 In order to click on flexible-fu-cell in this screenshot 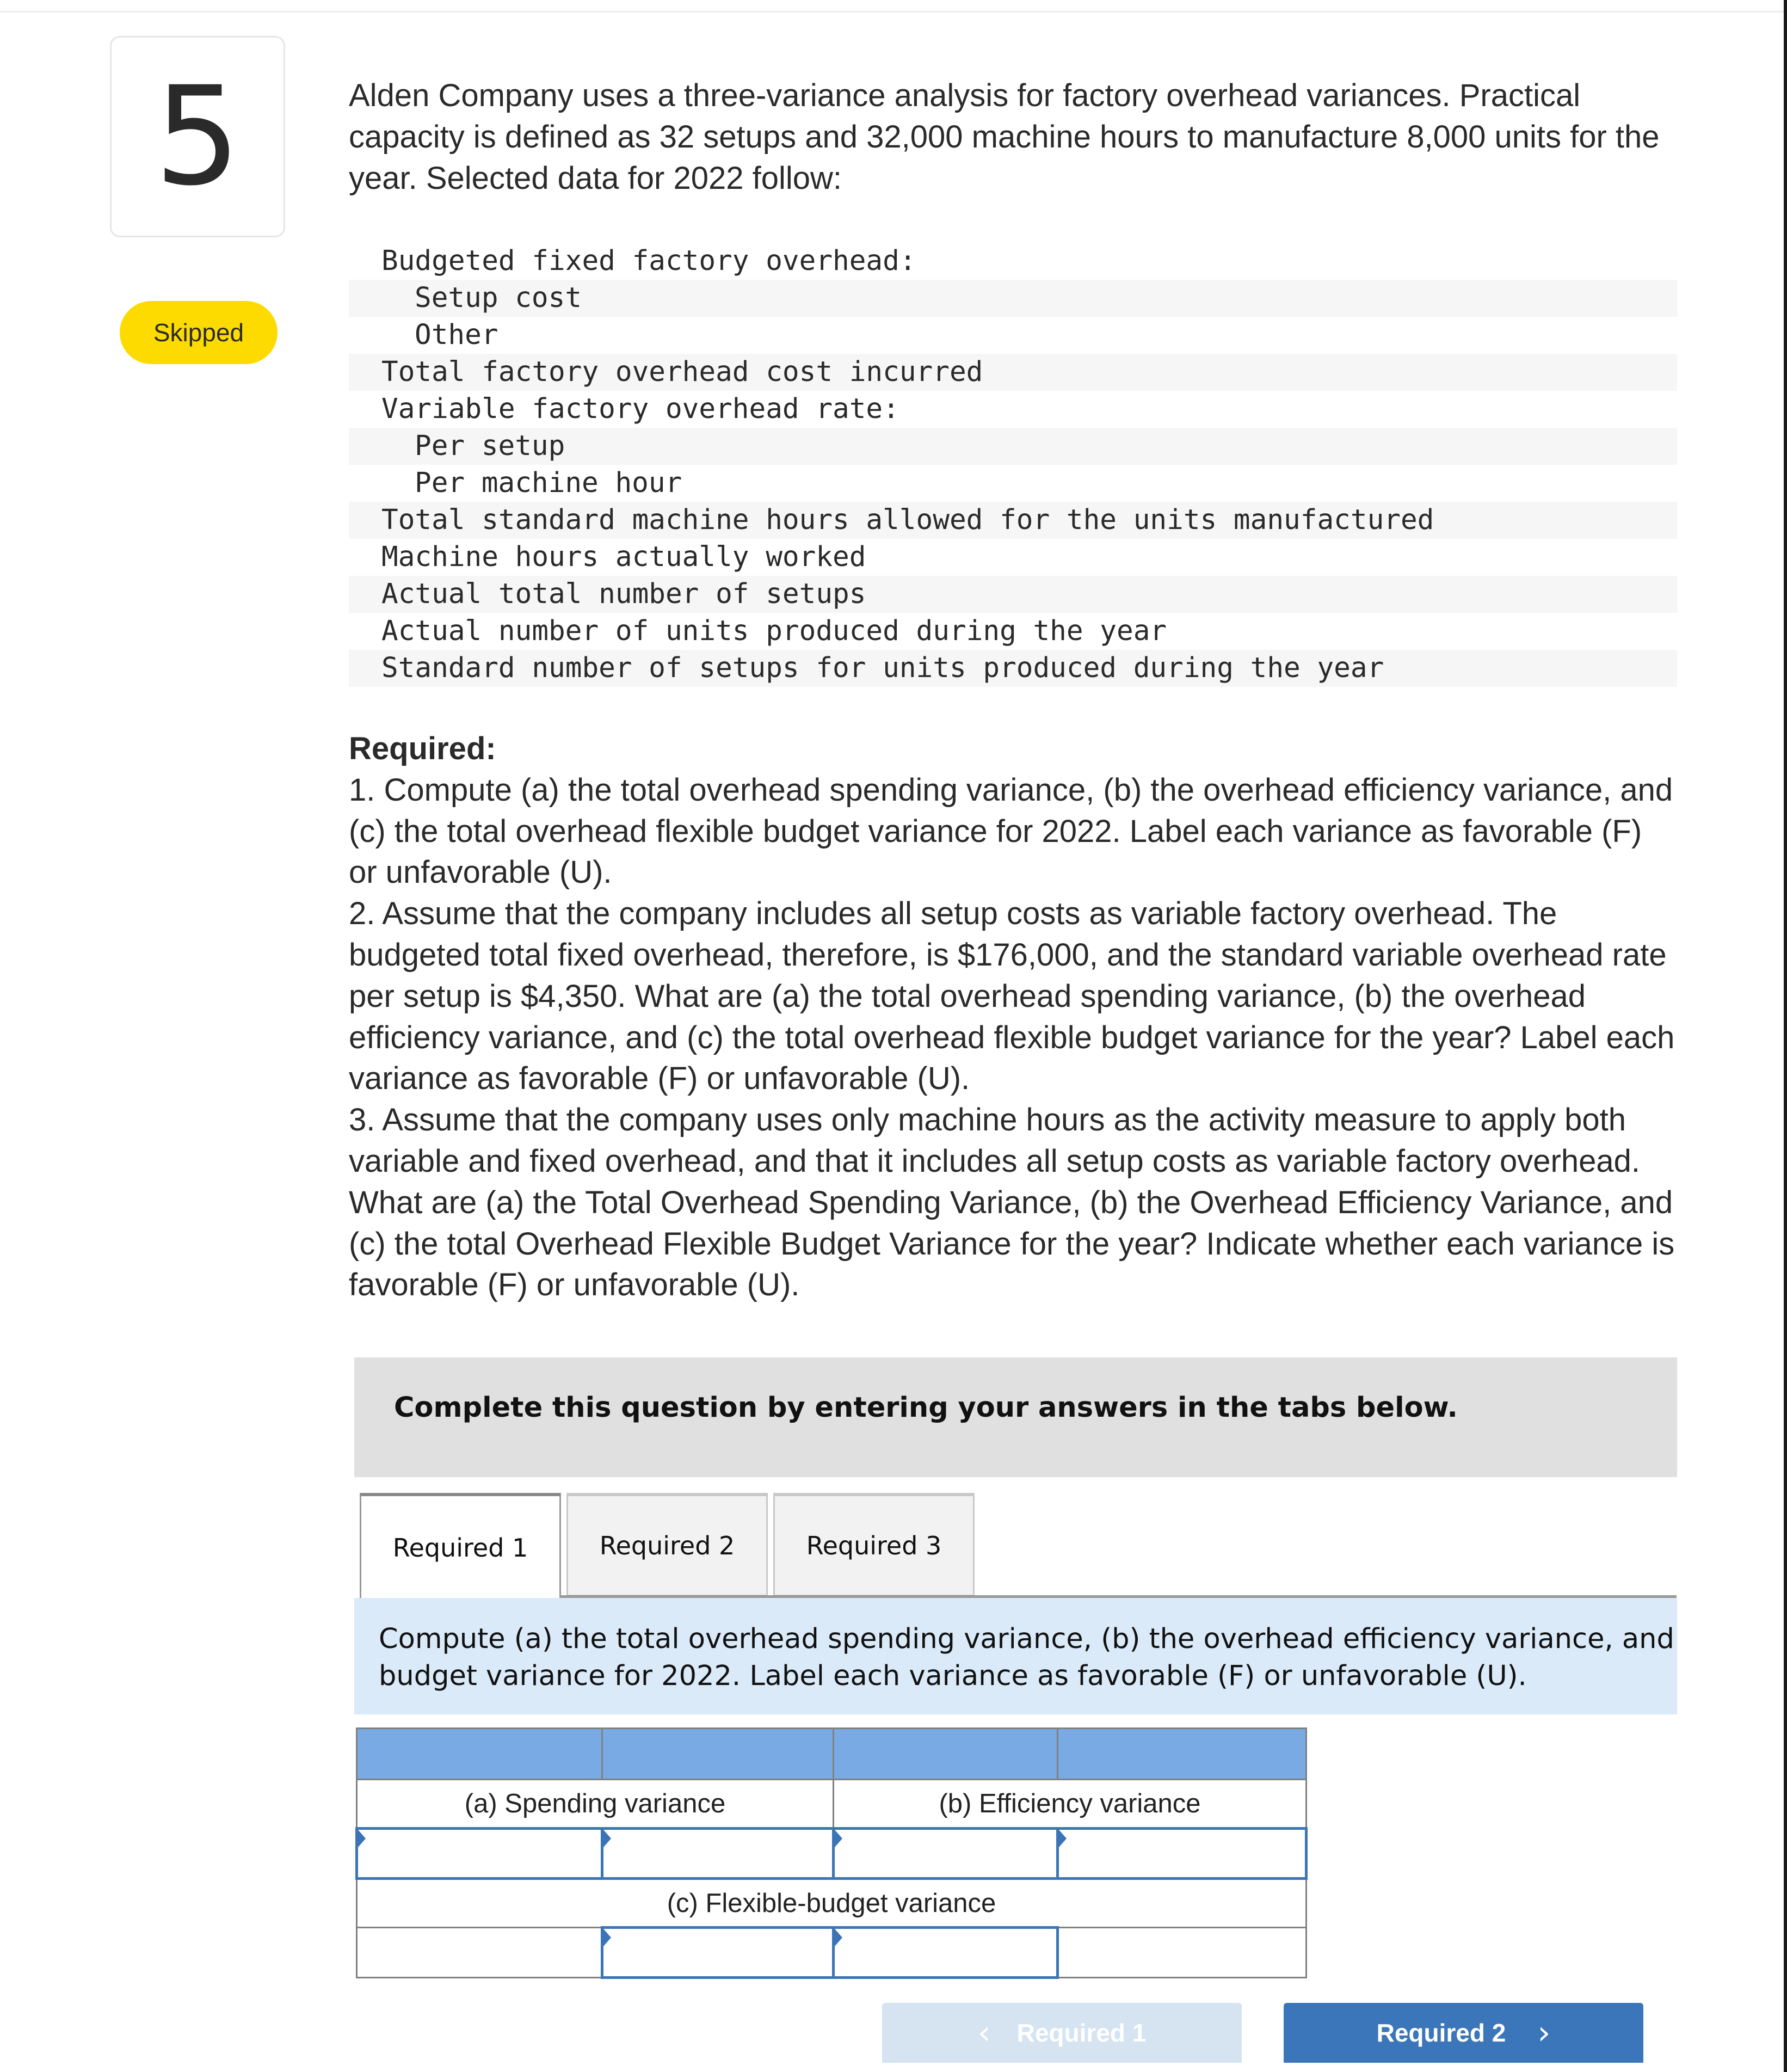, I will do `click(945, 1953)`.